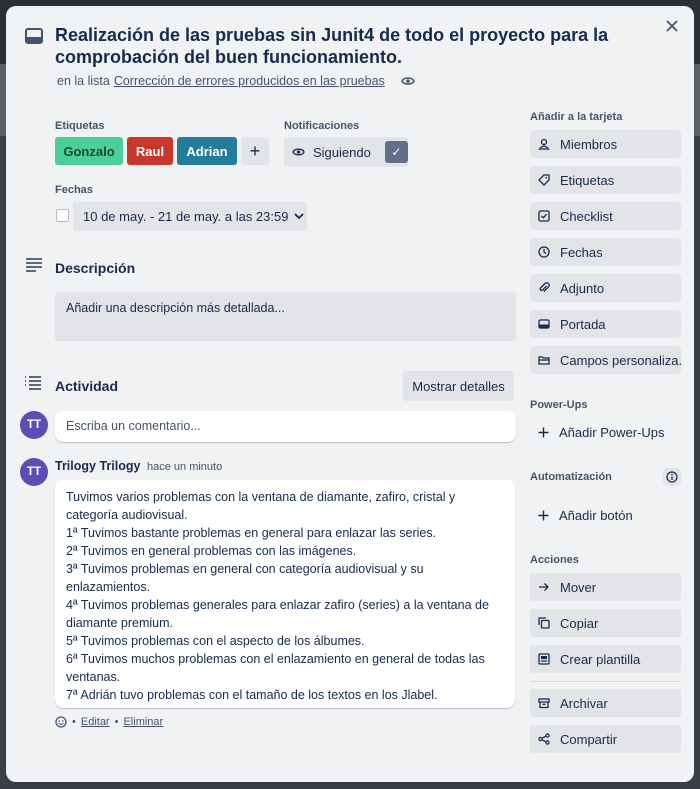 This screenshot has width=700, height=789. What do you see at coordinates (582, 288) in the screenshot?
I see `attachment-label: Adjunto` at bounding box center [582, 288].